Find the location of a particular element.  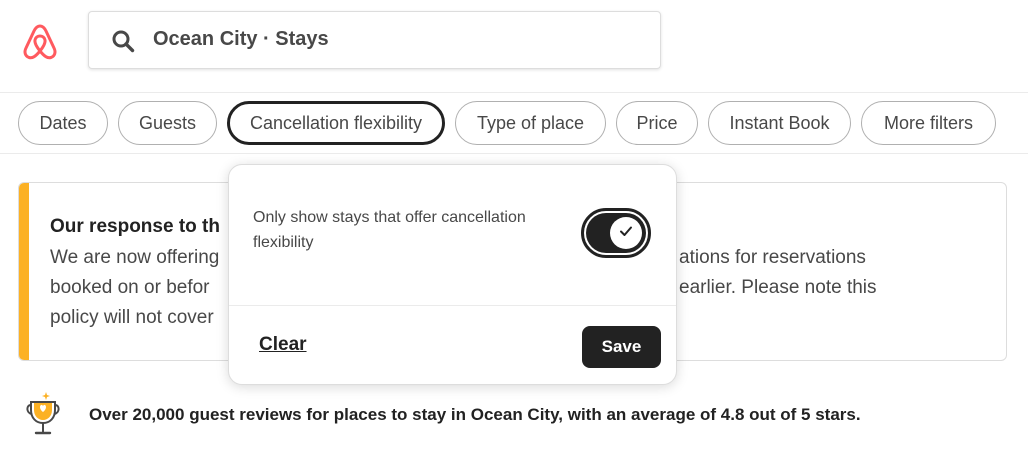

search-query-text: Ocean City · Stays is located at coordinates (241, 39).